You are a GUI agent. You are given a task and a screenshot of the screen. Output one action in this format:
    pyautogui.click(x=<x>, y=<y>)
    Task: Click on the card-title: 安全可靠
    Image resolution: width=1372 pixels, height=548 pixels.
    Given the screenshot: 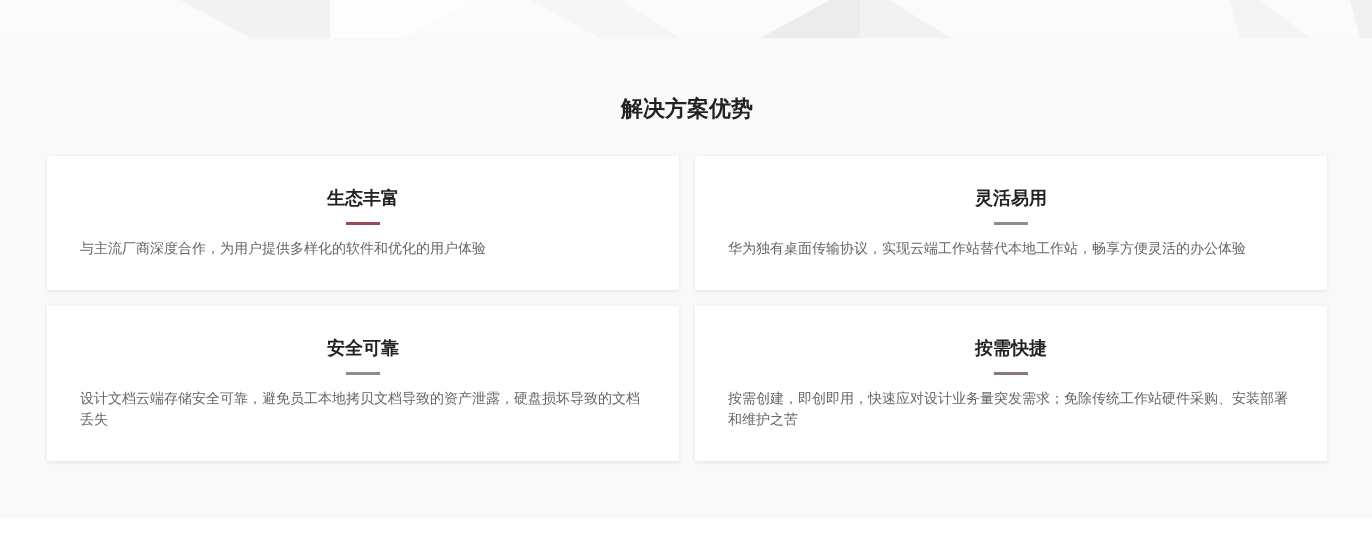 What is the action you would take?
    pyautogui.click(x=363, y=348)
    